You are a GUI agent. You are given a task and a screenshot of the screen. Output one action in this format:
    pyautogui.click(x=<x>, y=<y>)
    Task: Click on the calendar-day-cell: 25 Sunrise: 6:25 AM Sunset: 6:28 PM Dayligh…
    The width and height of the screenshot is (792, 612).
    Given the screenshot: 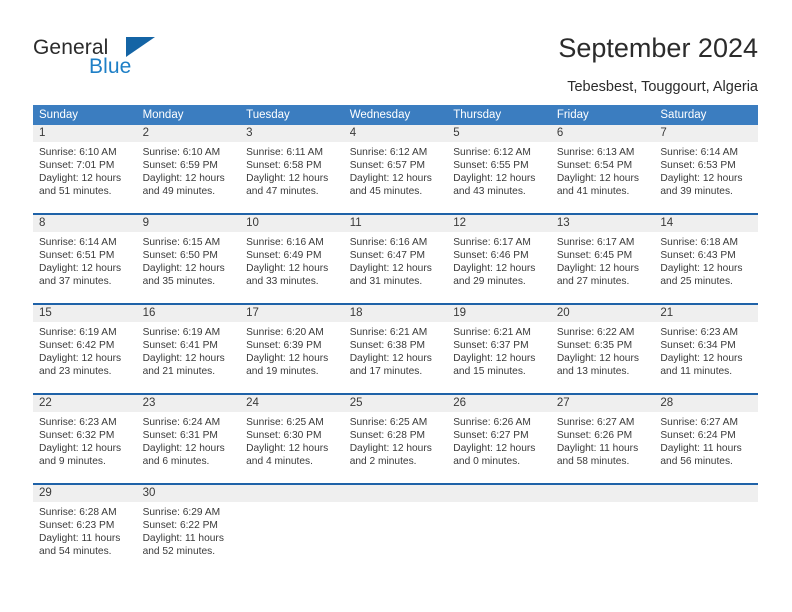 What is the action you would take?
    pyautogui.click(x=395, y=434)
    